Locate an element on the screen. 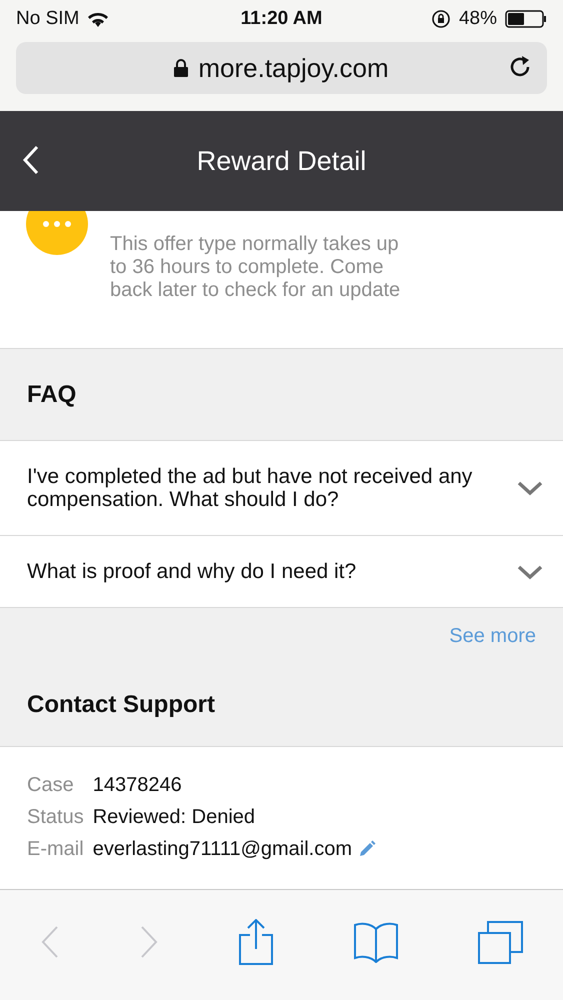 This screenshot has height=1000, width=563. pencil-icon is located at coordinates (367, 849).